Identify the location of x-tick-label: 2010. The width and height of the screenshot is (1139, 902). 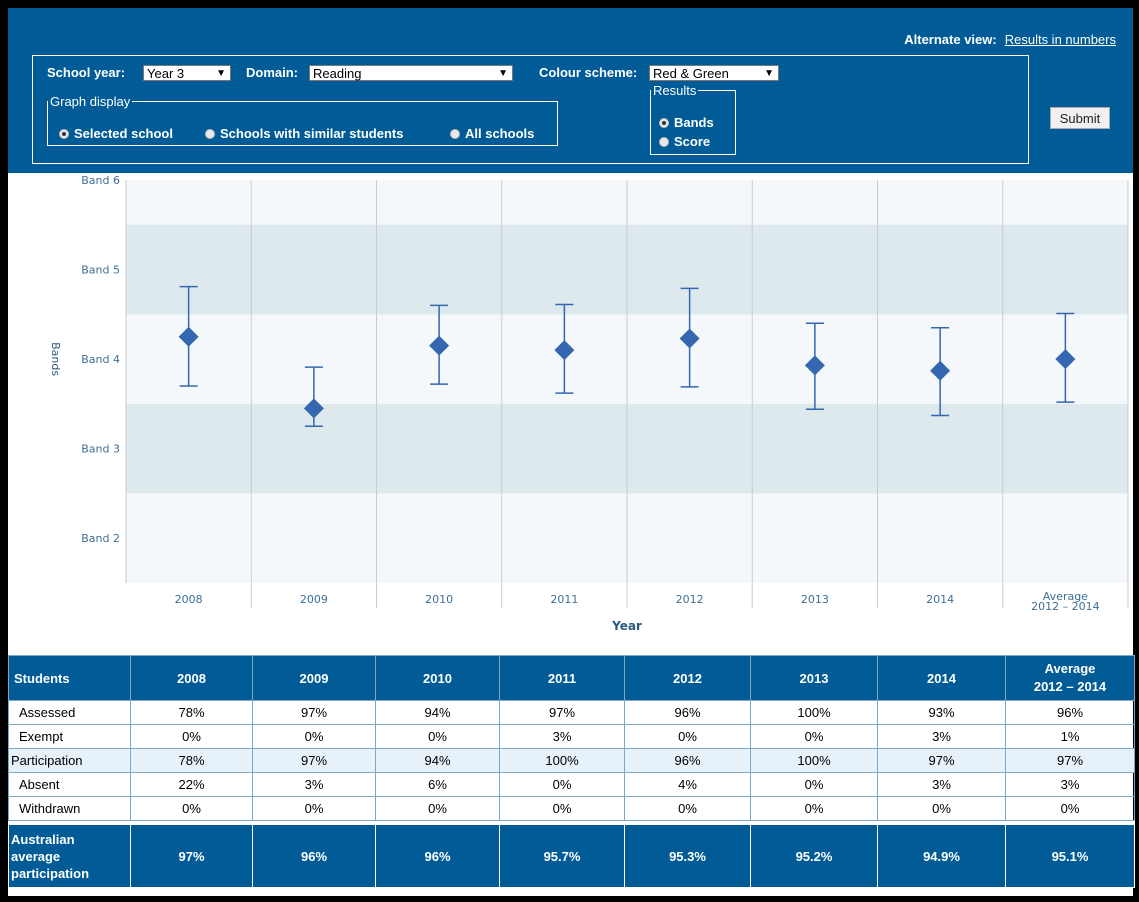
(439, 599).